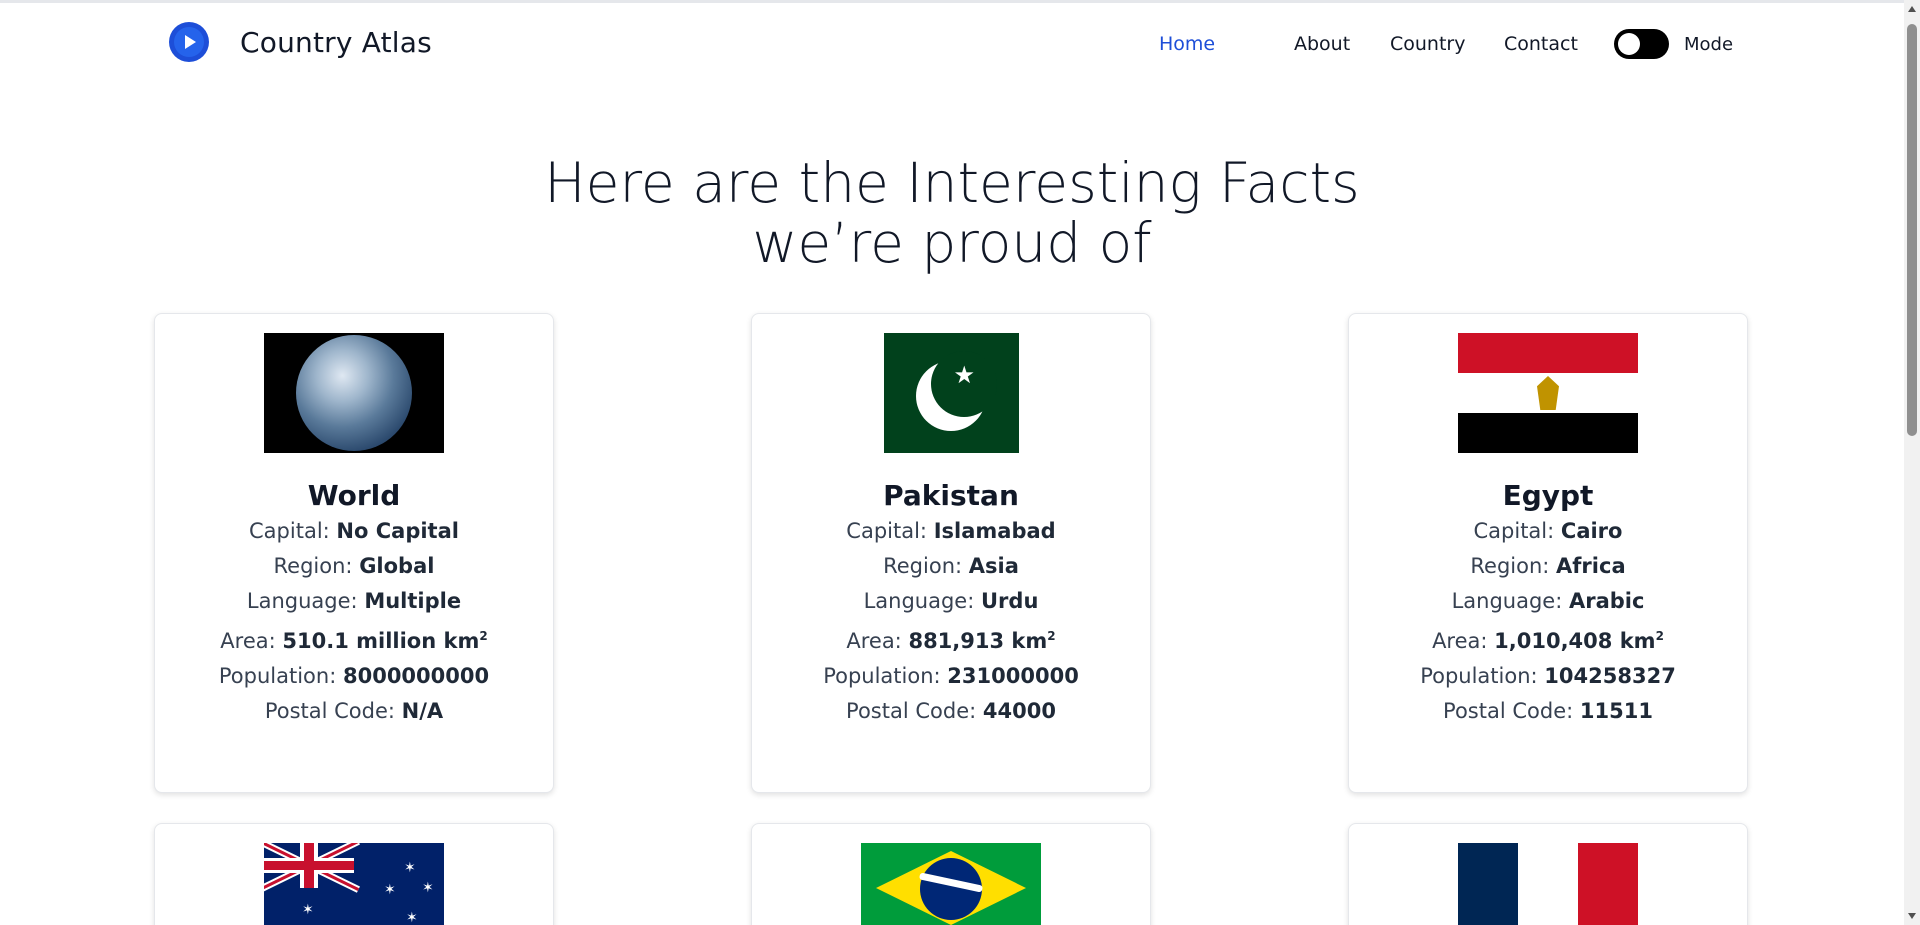  What do you see at coordinates (952, 243) in the screenshot?
I see `hero-line-2: we’re proud of` at bounding box center [952, 243].